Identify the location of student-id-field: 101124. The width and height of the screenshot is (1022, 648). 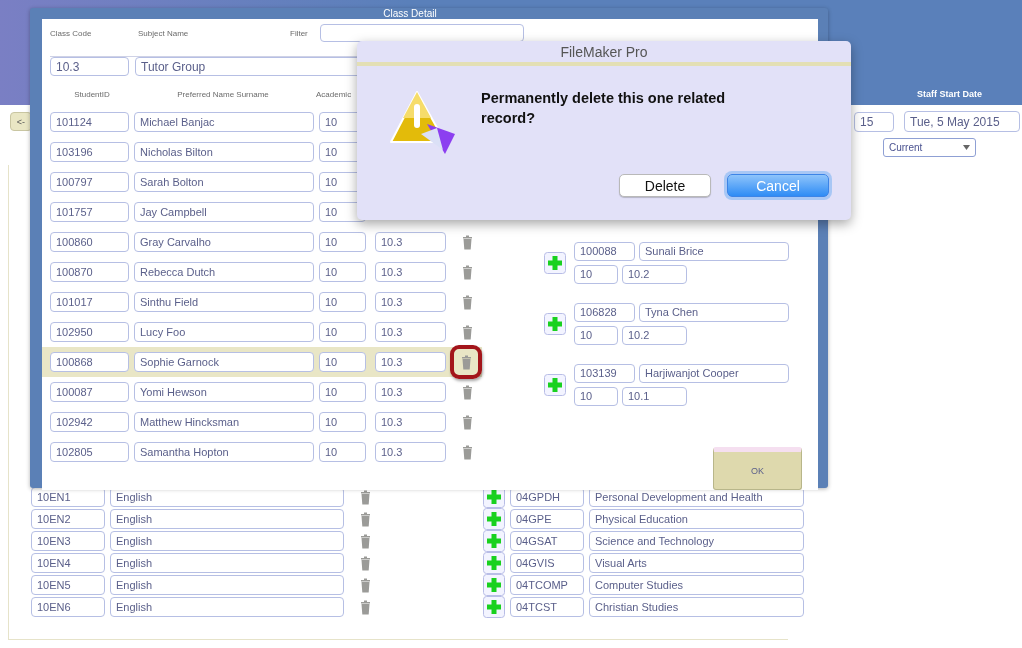
(89, 122).